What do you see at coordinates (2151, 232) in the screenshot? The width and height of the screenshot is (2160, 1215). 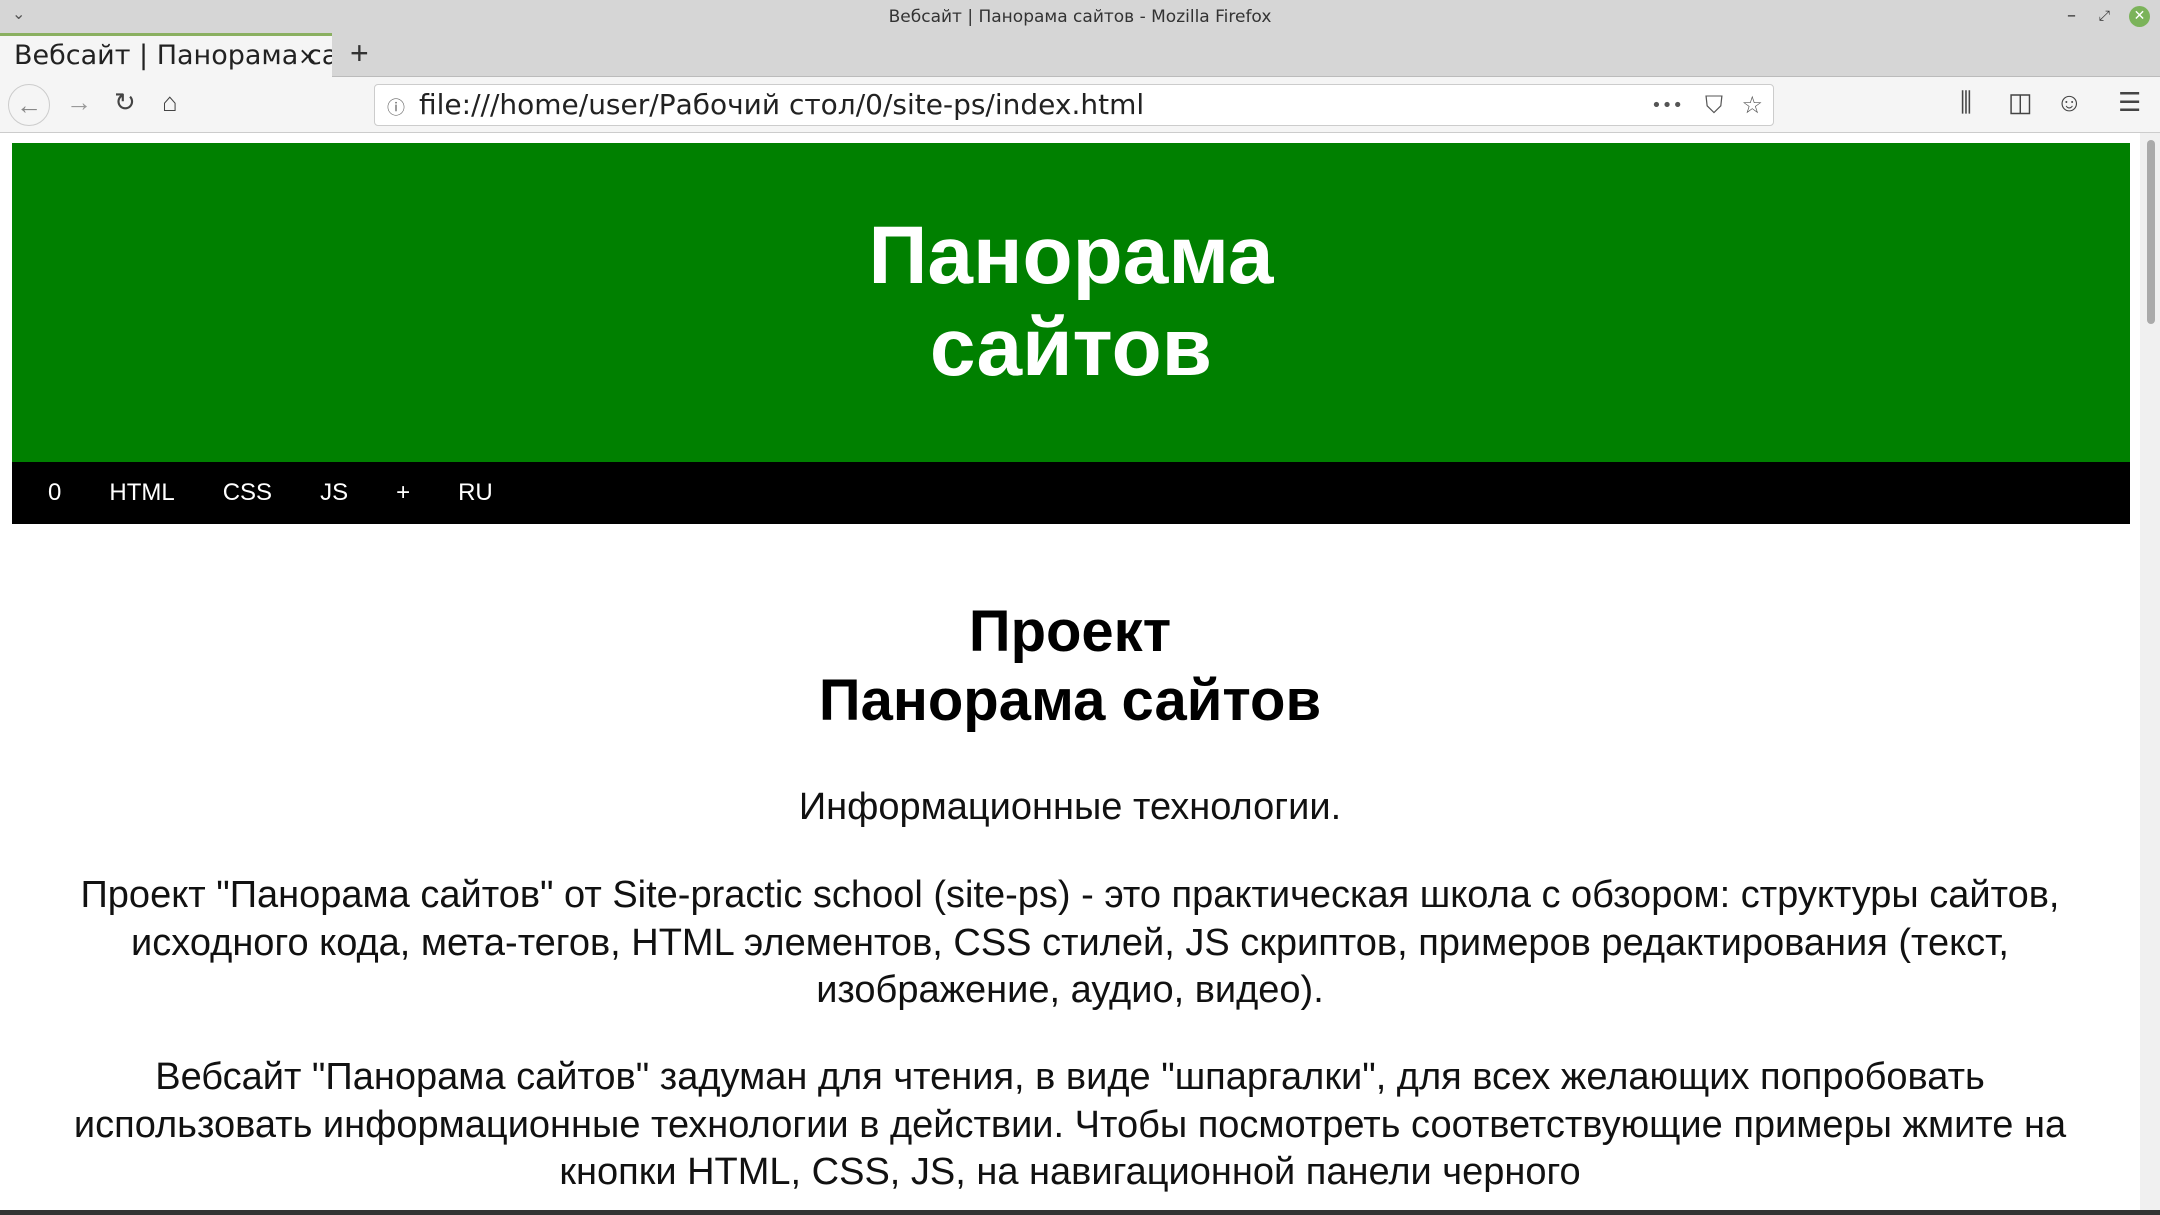 I see `scrollbar-thumb` at bounding box center [2151, 232].